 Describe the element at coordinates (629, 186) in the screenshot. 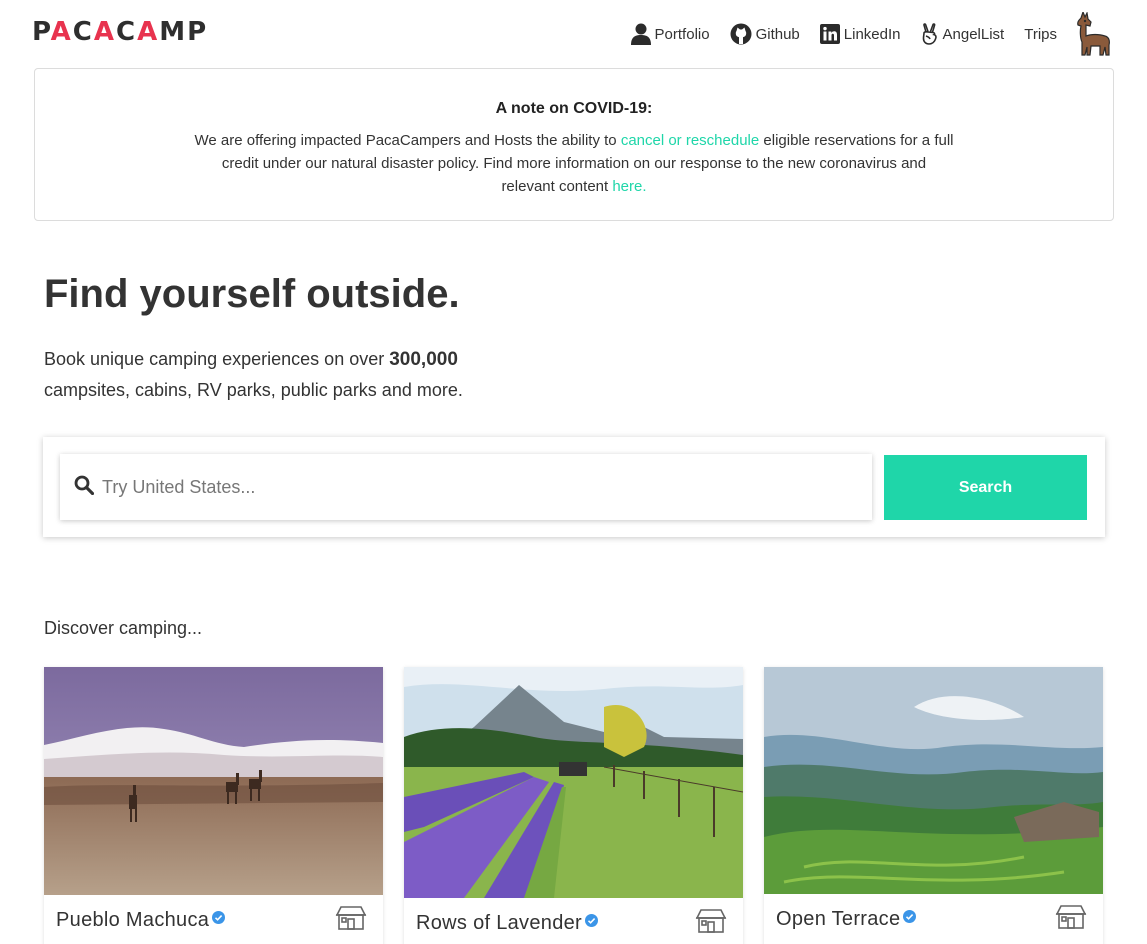

I see `covid-more-info-link: here.` at that location.